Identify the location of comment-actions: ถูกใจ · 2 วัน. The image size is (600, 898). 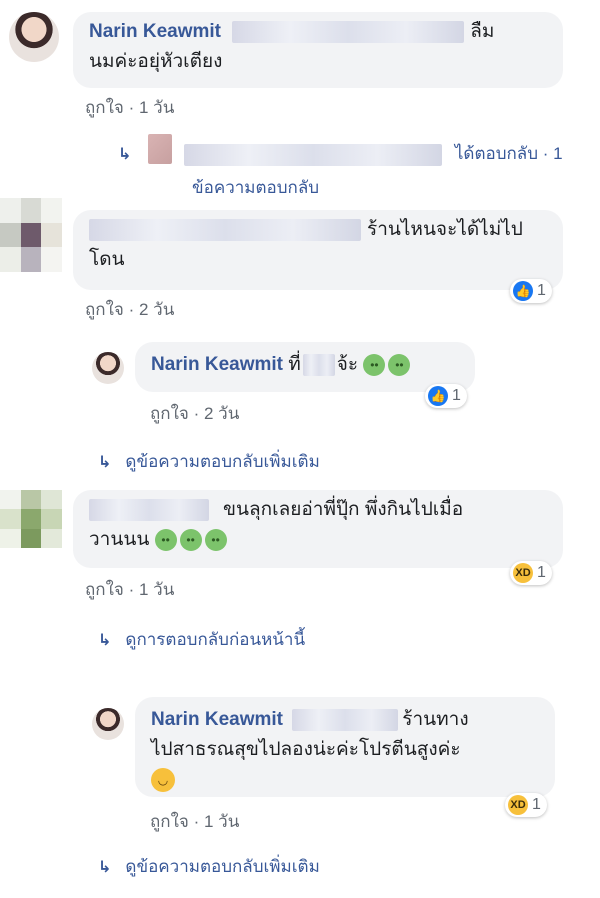
(130, 309).